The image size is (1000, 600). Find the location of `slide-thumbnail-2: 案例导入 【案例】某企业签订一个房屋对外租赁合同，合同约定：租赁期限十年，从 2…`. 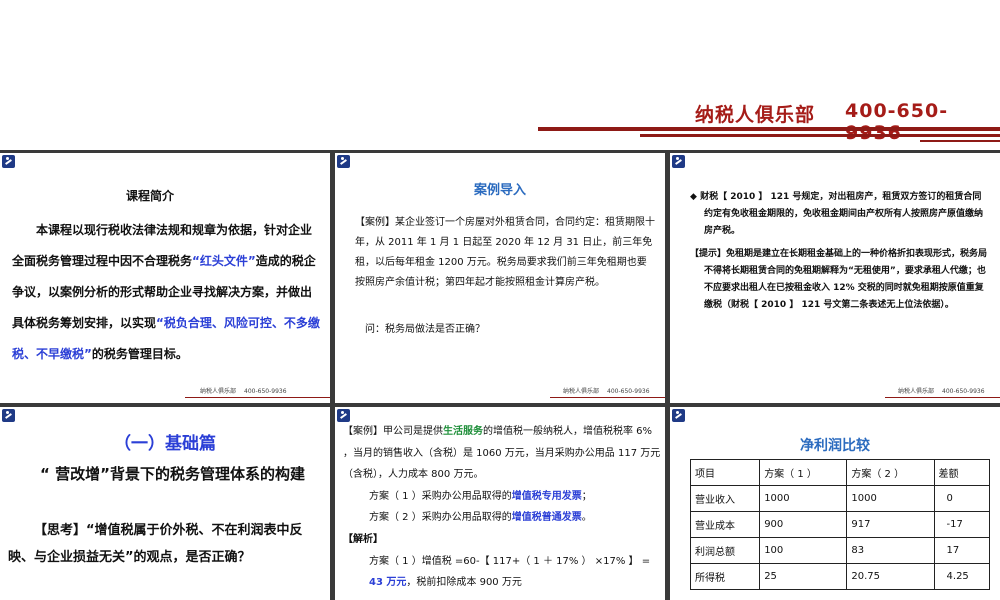

slide-thumbnail-2: 案例导入 【案例】某企业签订一个房屋对外租赁合同，合同约定：租赁期限十年，从 2… is located at coordinates (500, 278).